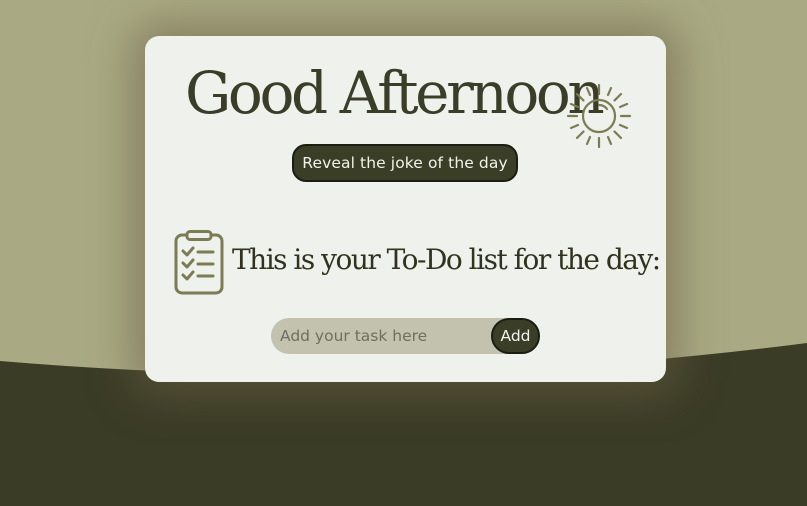 This screenshot has width=807, height=506. Describe the element at coordinates (515, 336) in the screenshot. I see `add-task-button: Add` at that location.